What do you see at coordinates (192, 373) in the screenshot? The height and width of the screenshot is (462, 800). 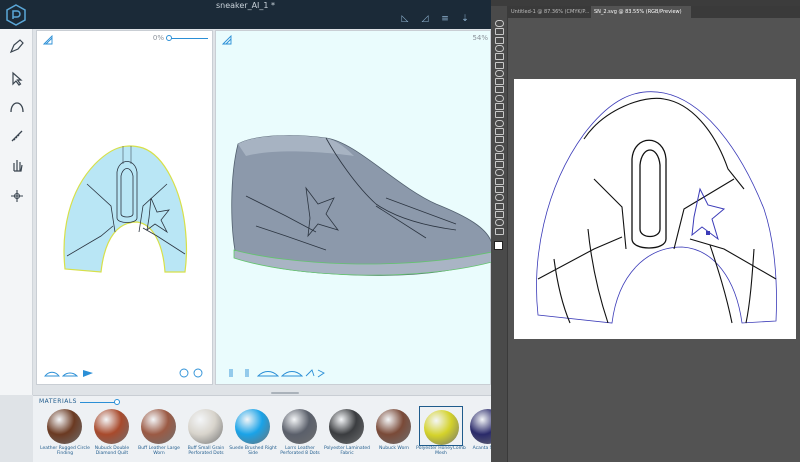 I see `rotate-icons` at bounding box center [192, 373].